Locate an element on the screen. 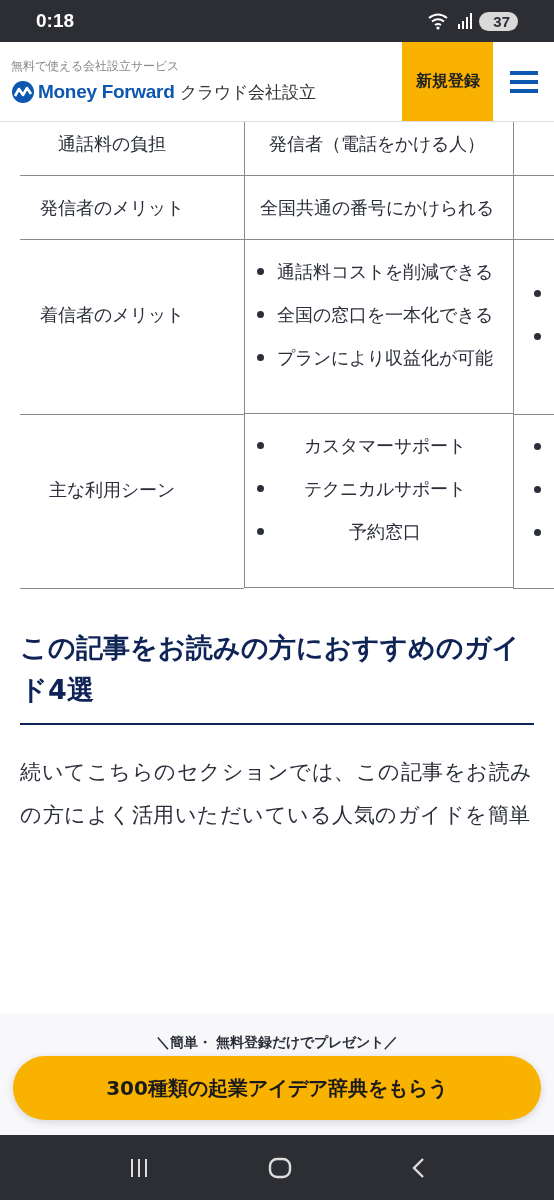 The width and height of the screenshot is (554, 1200). list-item: プランにより収益化が可能 is located at coordinates (385, 358).